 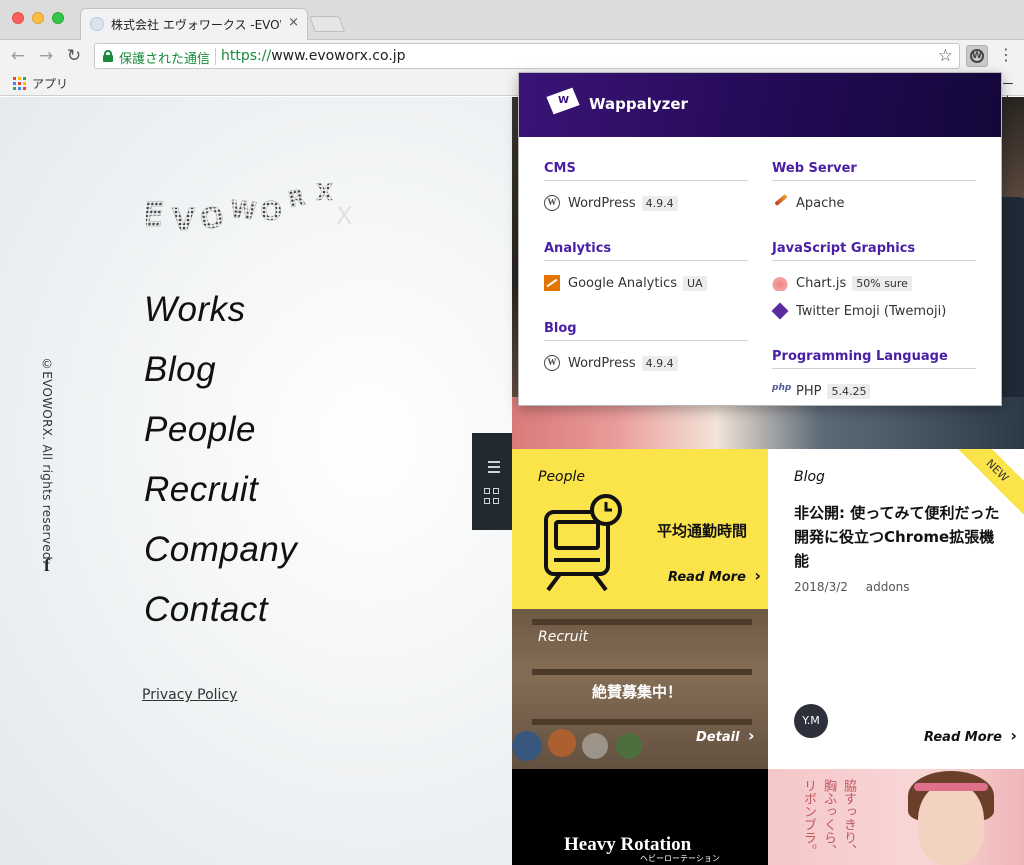 I want to click on detail-link: Detail ›, so click(x=725, y=735).